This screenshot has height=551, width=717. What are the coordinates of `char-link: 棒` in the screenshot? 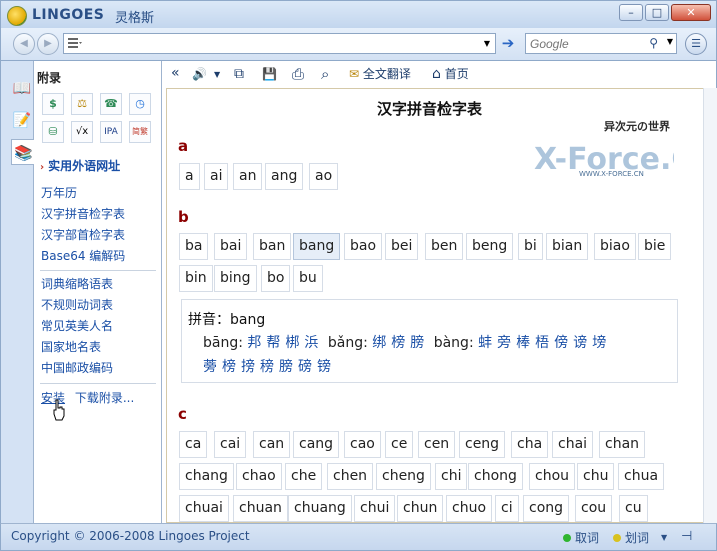 It's located at (523, 343).